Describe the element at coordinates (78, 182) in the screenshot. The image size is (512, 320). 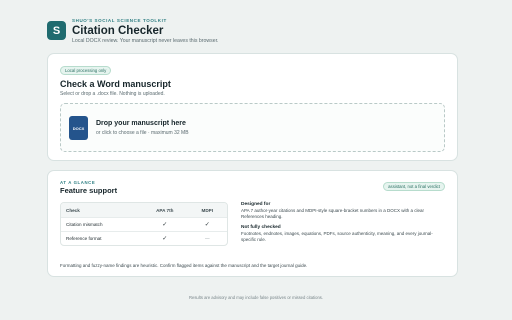
I see `features-kicker: AT A GLANCE` at that location.